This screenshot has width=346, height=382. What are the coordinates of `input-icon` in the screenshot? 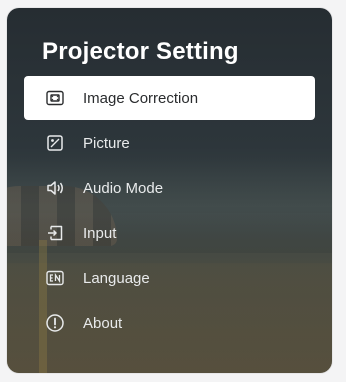 It's located at (55, 233).